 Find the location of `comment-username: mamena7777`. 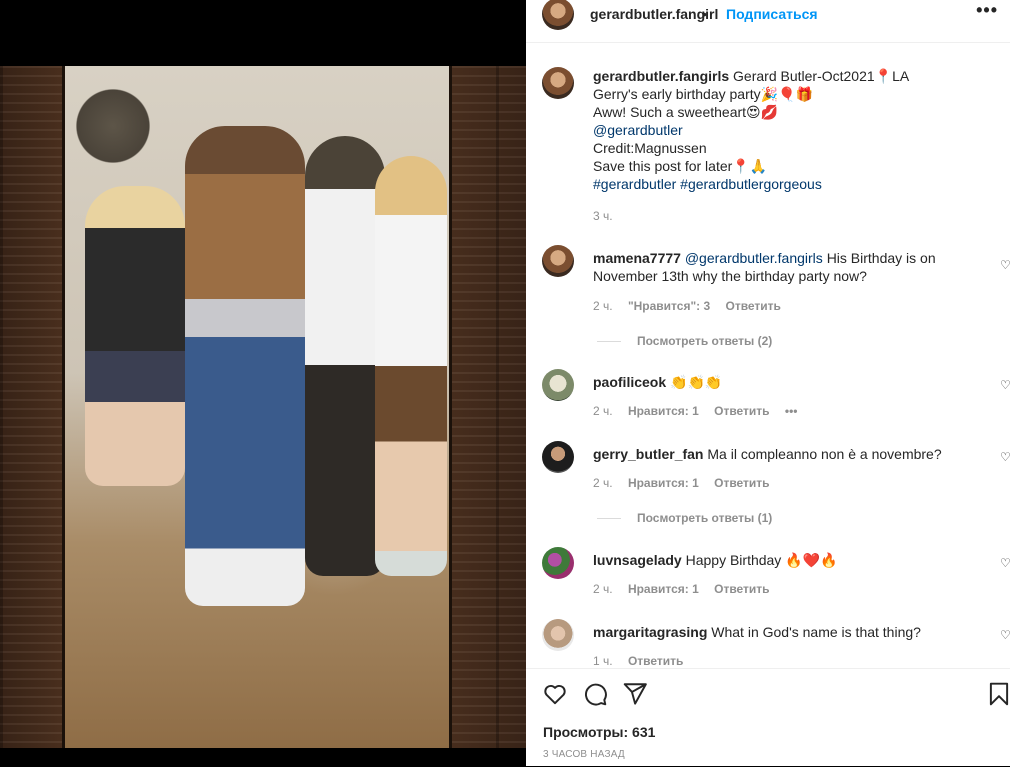

comment-username: mamena7777 is located at coordinates (637, 258).